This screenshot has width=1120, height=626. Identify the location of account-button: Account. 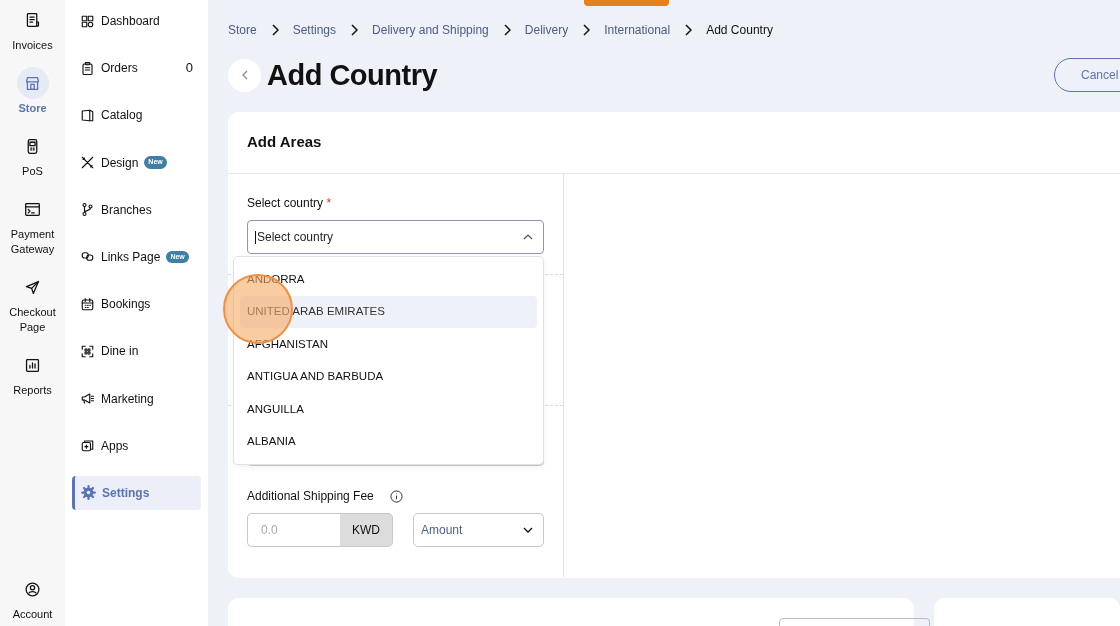
(32, 597).